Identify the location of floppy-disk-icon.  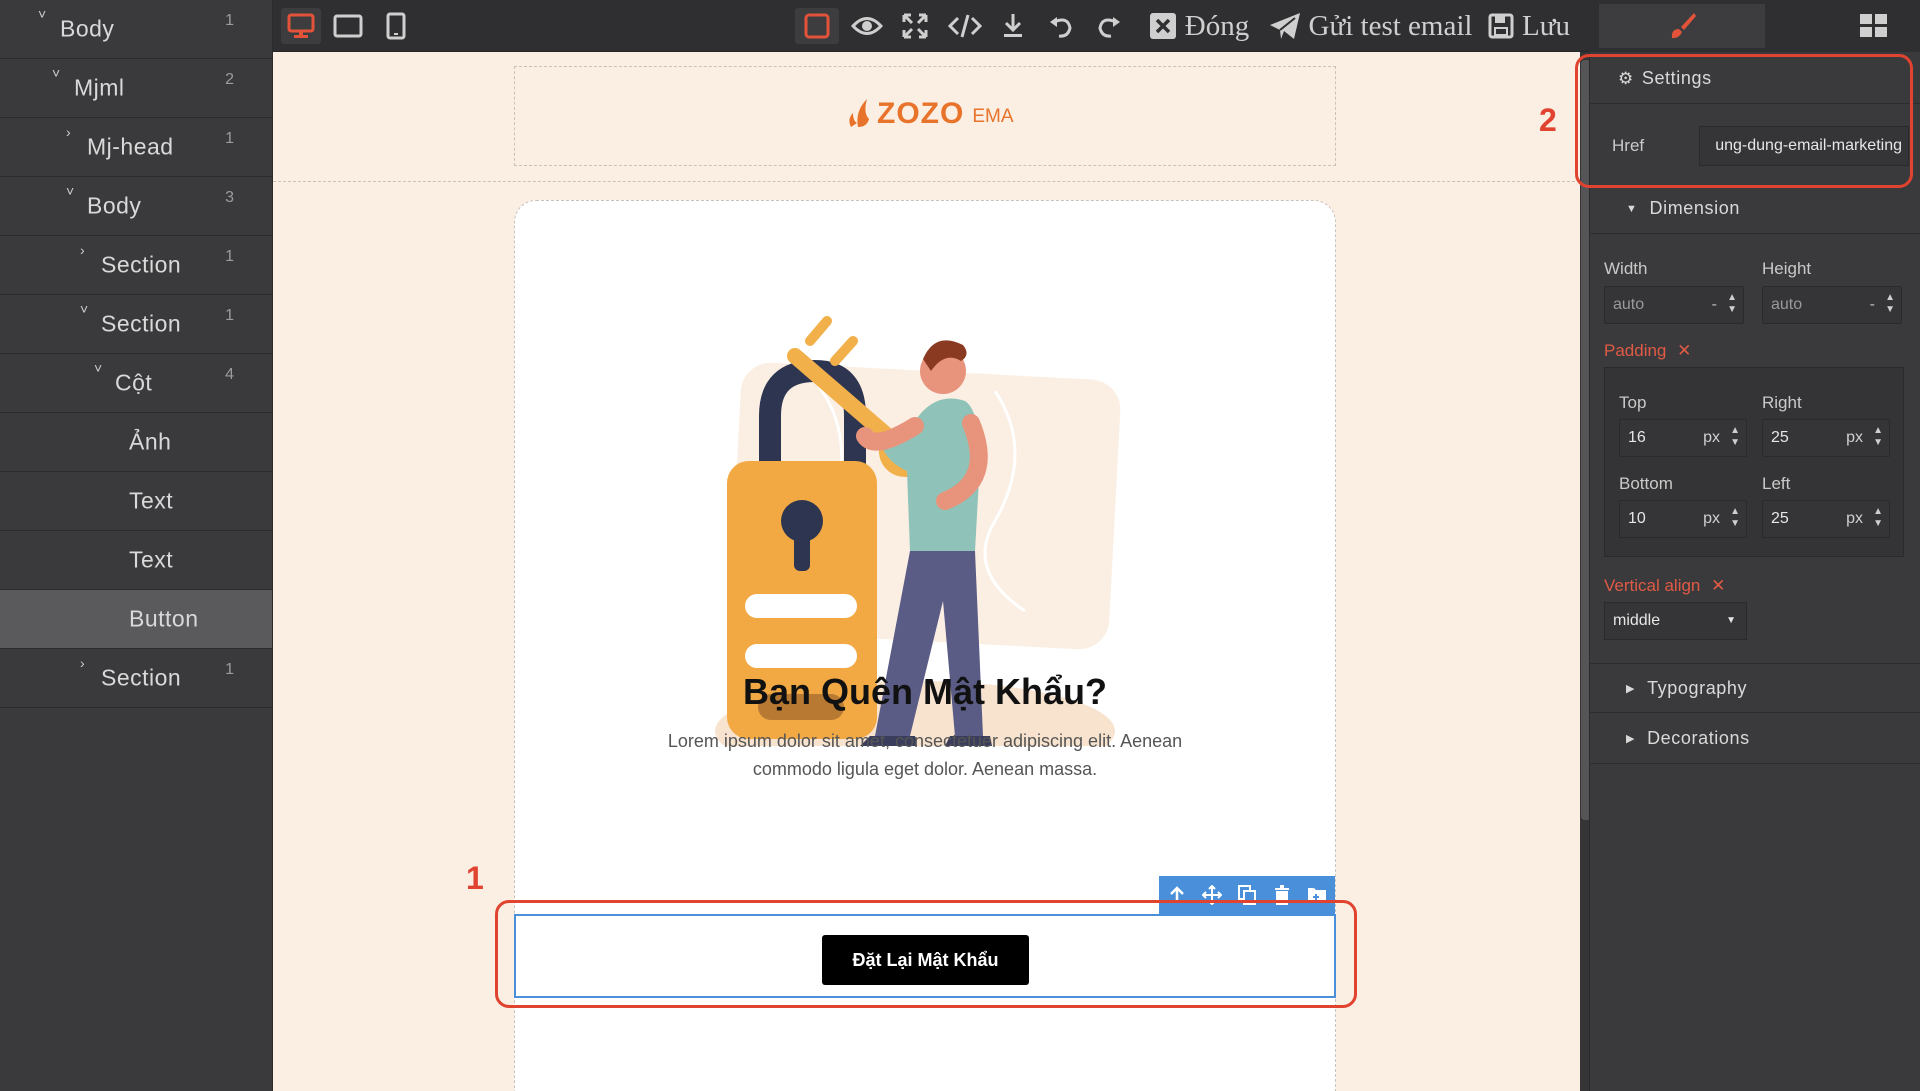
(1501, 26).